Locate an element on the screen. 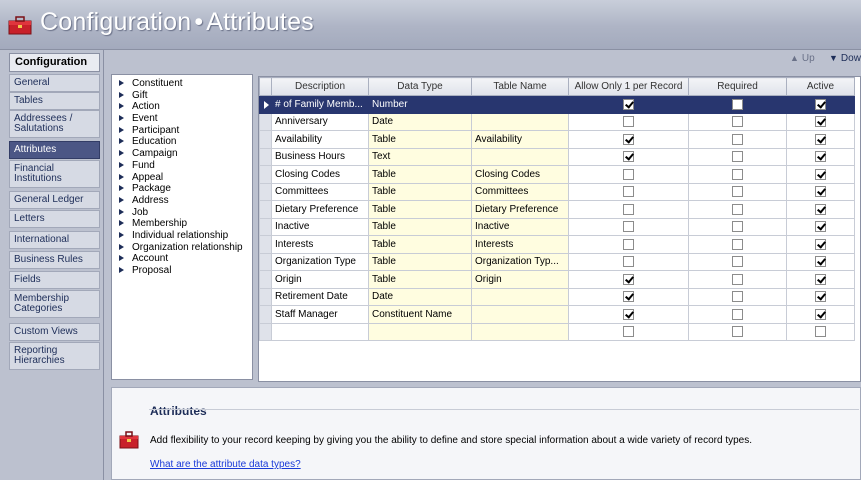  nav-item-letters: Letters is located at coordinates (54, 219).